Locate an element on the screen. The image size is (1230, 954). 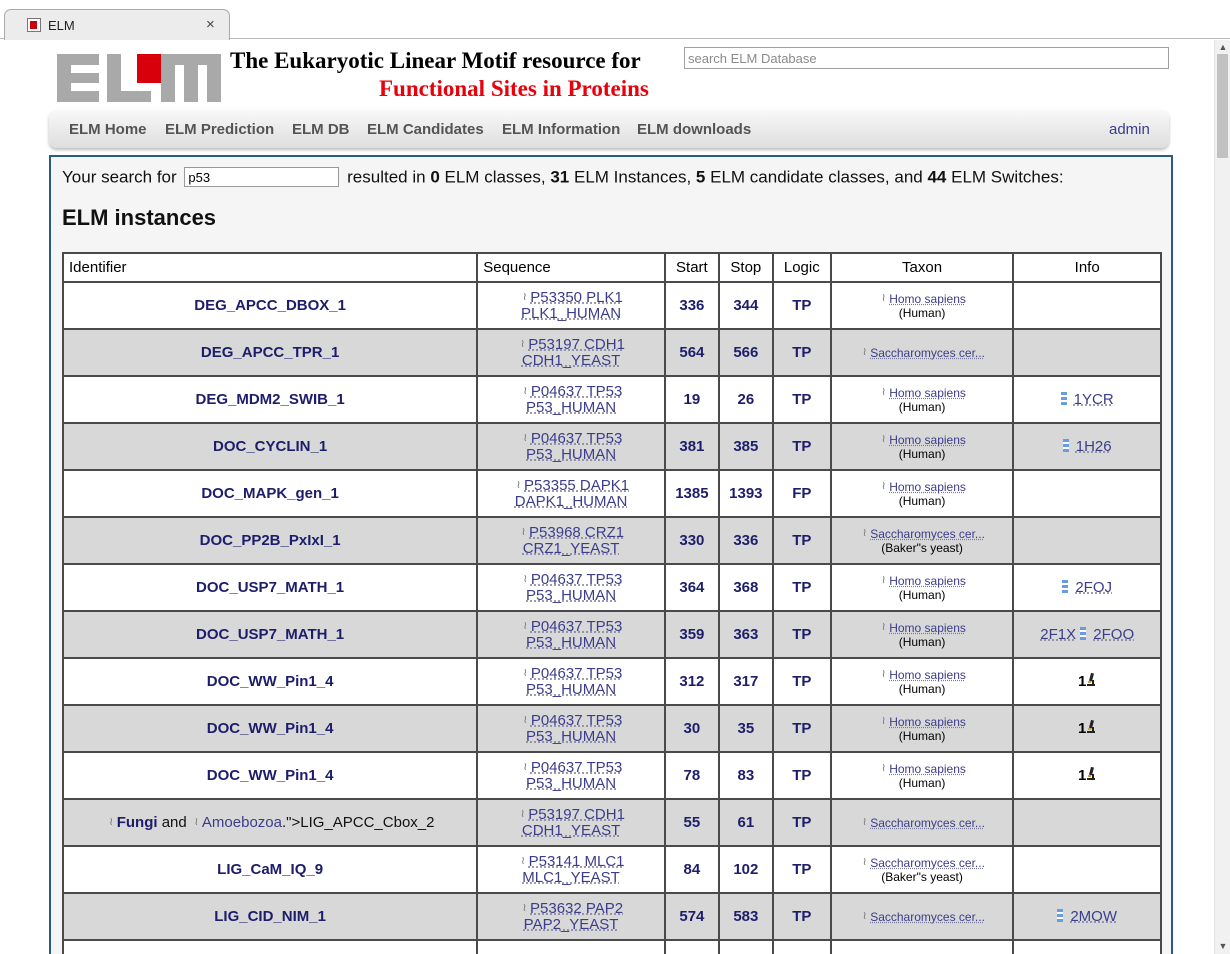
identifier-link: DEG_MDM2_SWIB_1 is located at coordinates (270, 399).